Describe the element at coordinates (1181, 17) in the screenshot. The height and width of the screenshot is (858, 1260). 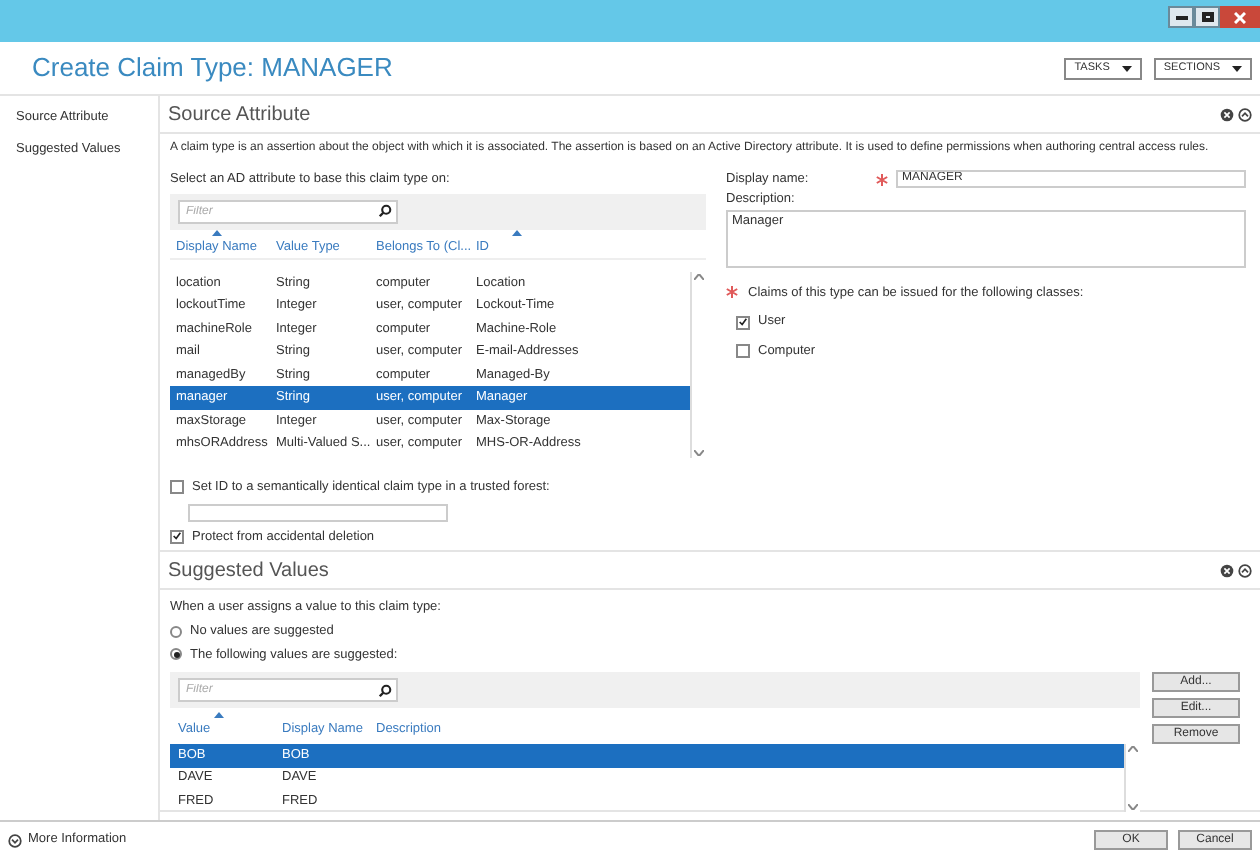
I see `minimize-button` at that location.